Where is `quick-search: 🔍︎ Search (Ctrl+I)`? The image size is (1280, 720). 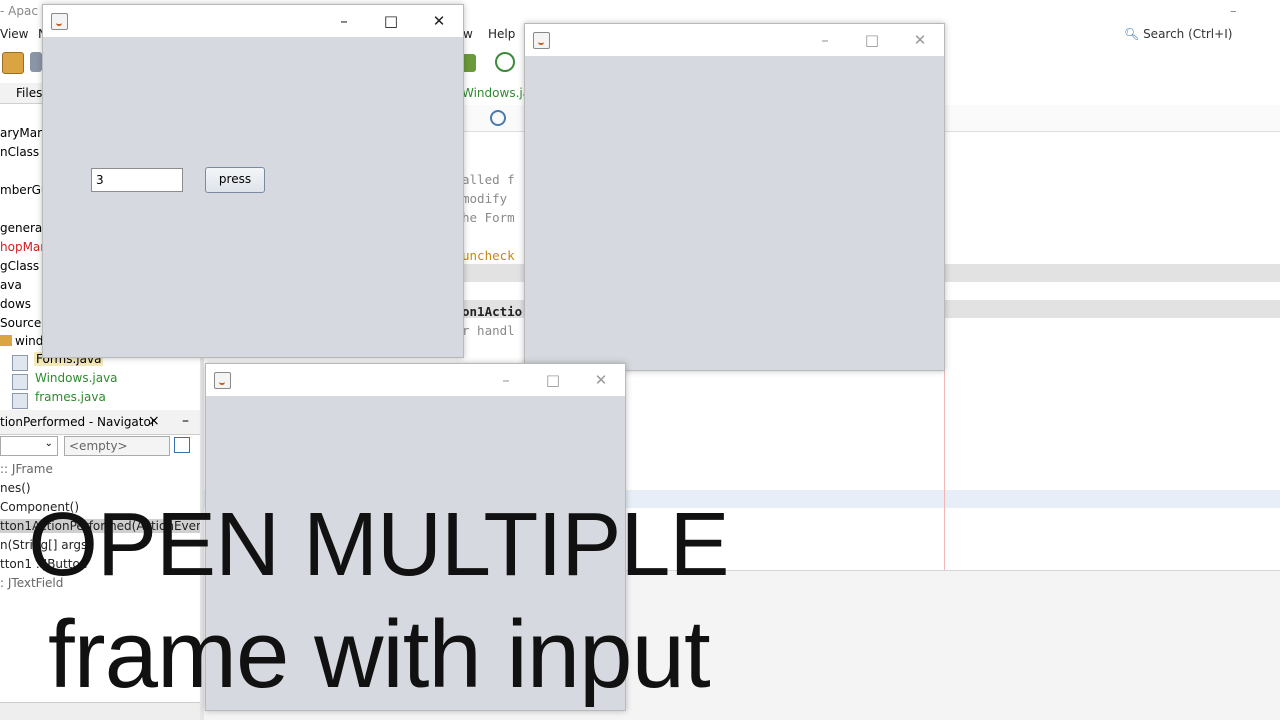 quick-search: 🔍︎ Search (Ctrl+I) is located at coordinates (1178, 34).